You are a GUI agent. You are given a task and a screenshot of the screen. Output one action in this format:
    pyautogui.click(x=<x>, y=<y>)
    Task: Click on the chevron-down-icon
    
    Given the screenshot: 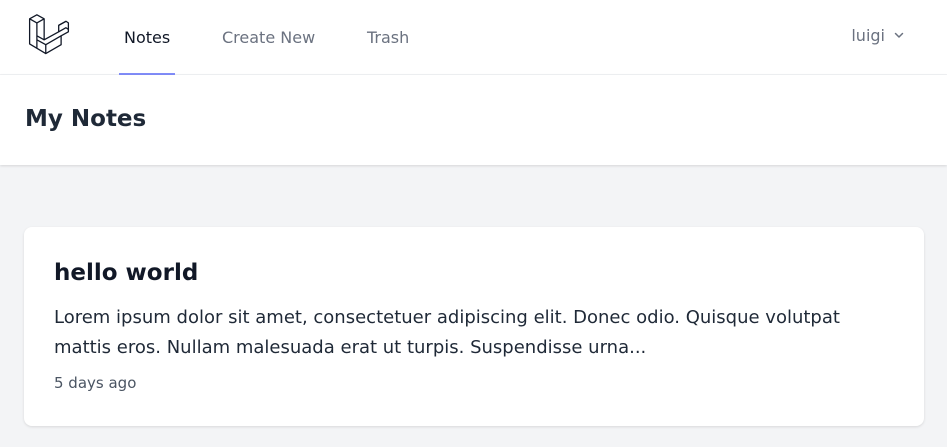 What is the action you would take?
    pyautogui.click(x=899, y=35)
    